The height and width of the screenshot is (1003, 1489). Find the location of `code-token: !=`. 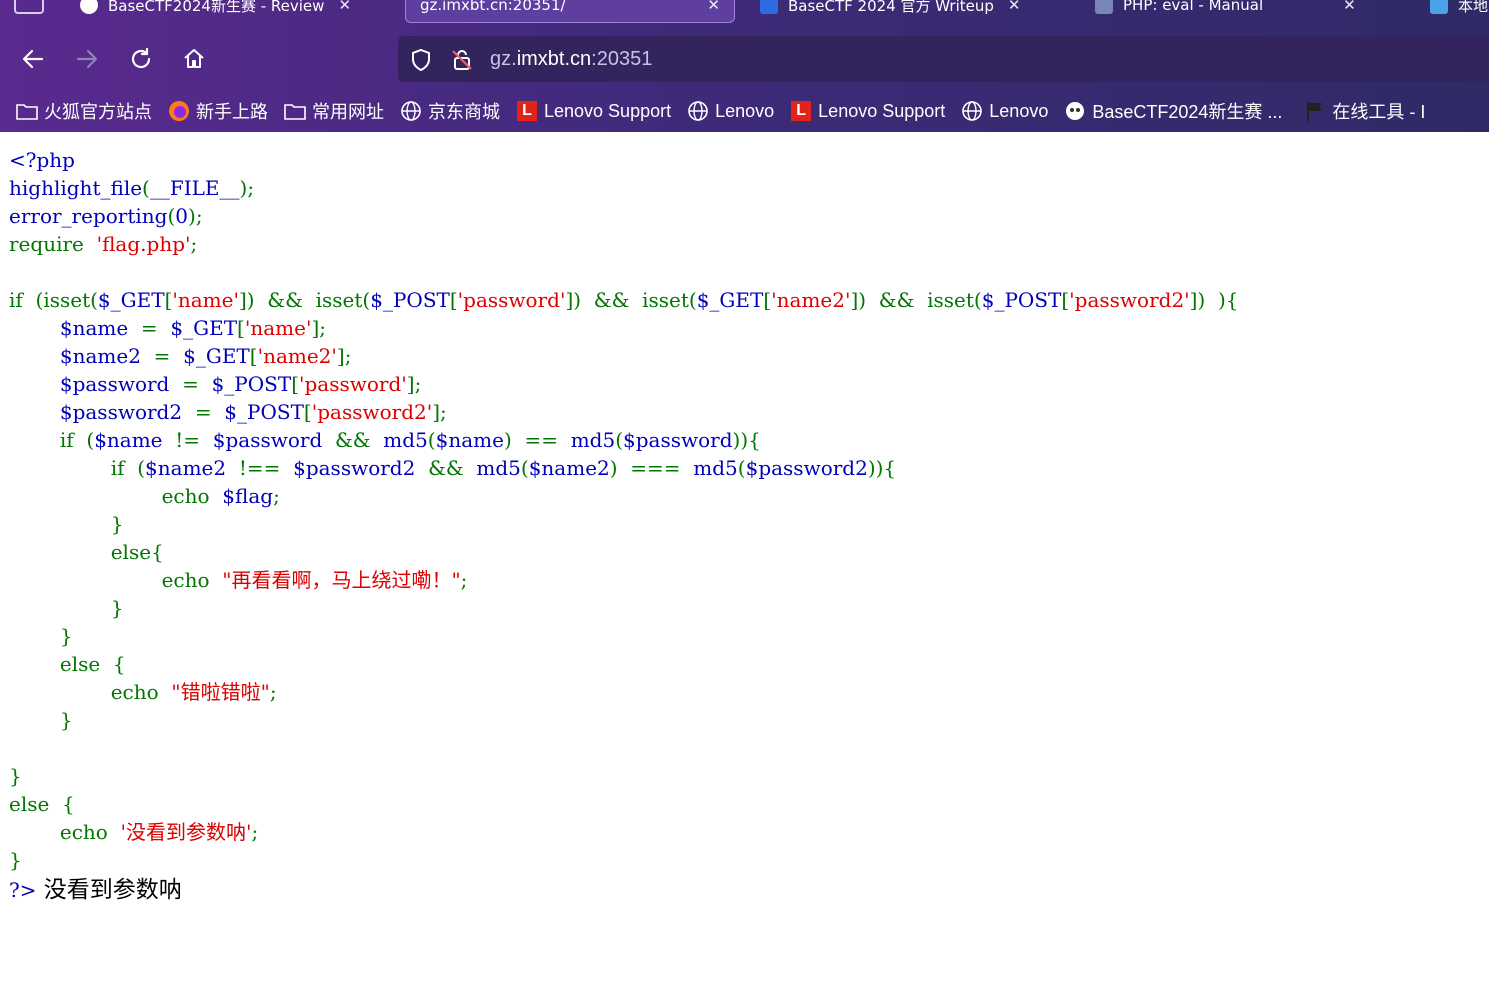

code-token: != is located at coordinates (194, 440).